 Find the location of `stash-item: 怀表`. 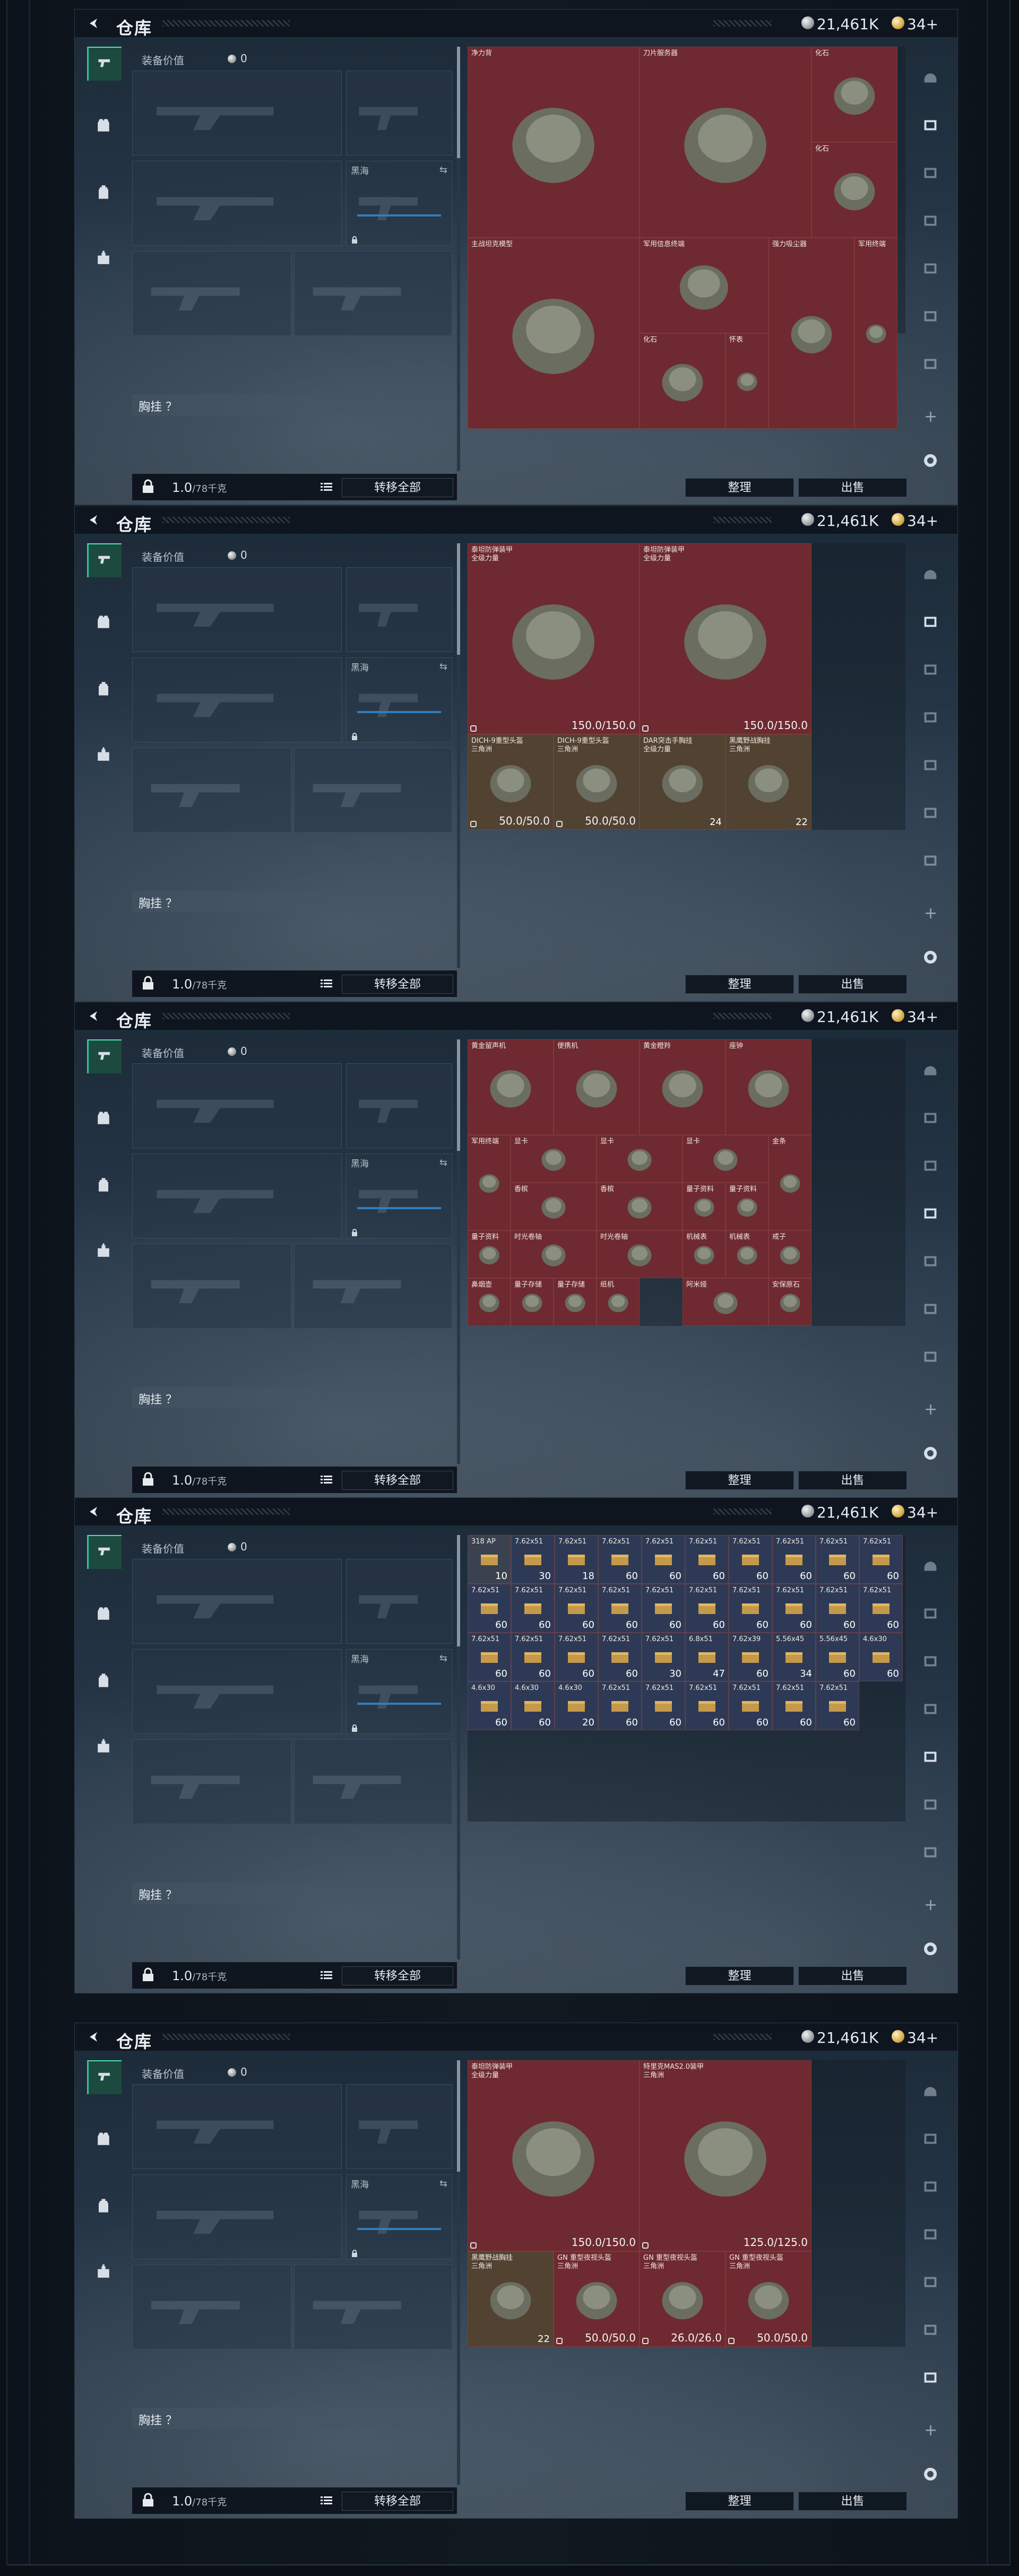

stash-item: 怀表 is located at coordinates (747, 381).